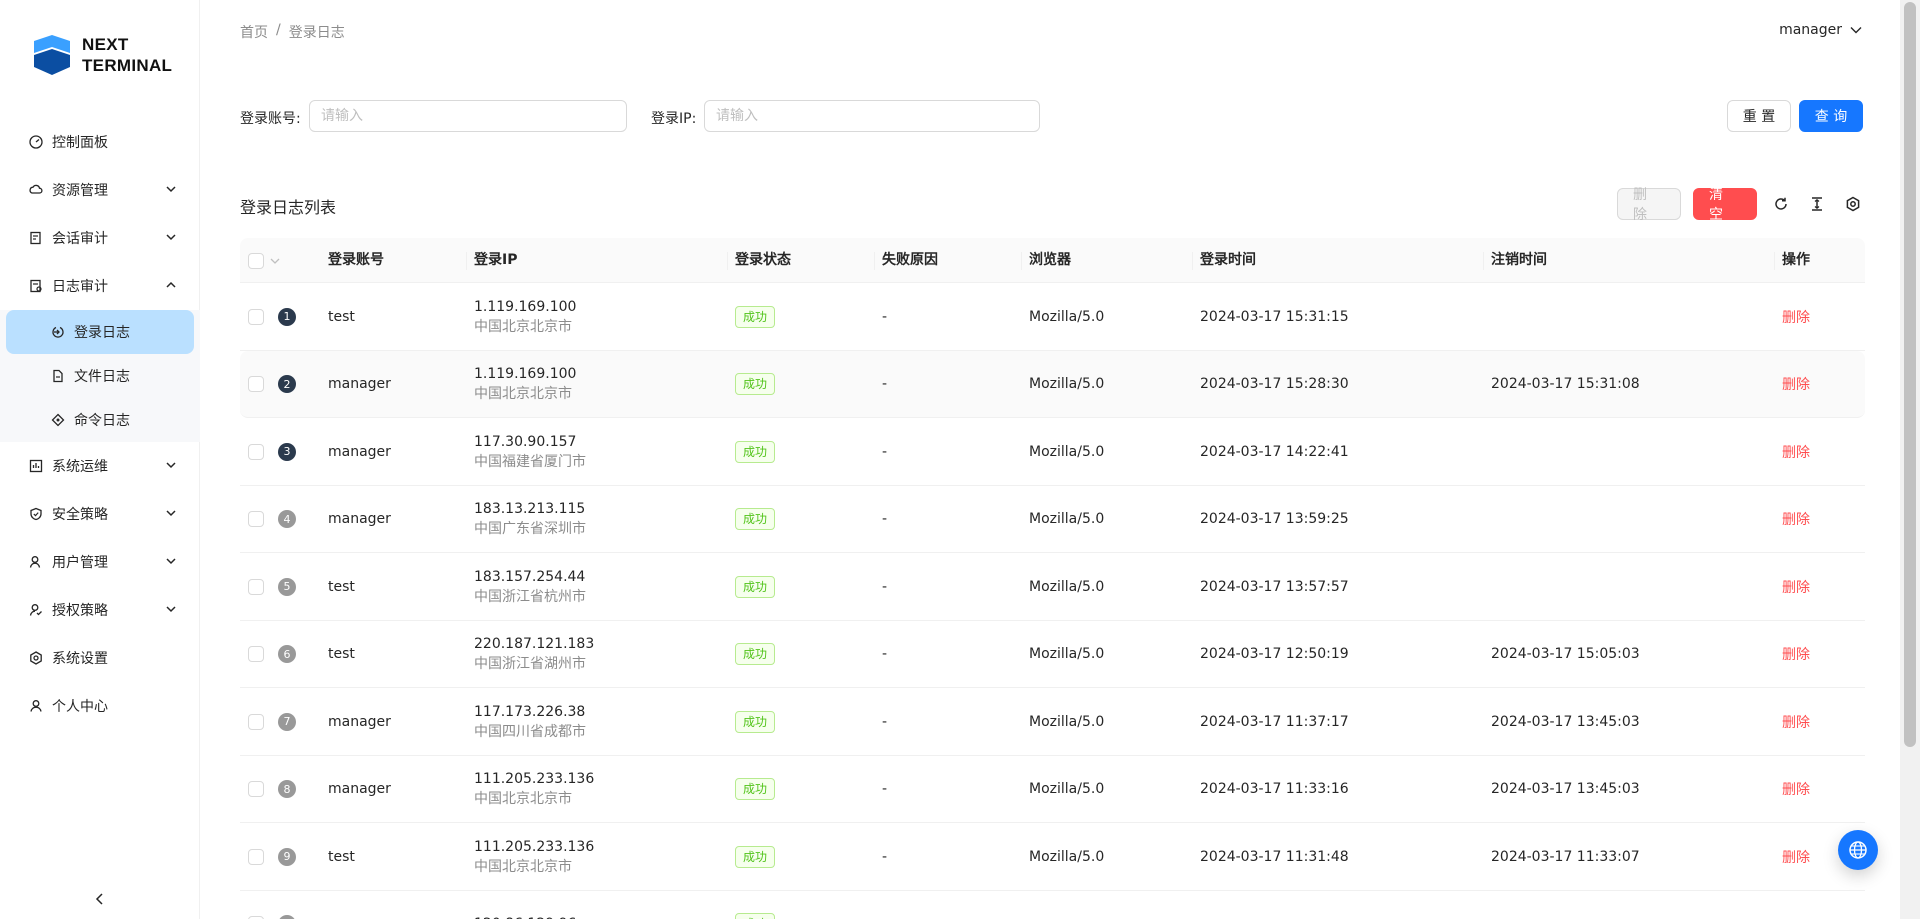 The width and height of the screenshot is (1920, 919). Describe the element at coordinates (100, 420) in the screenshot. I see `sidebar-item-command-log: 命令日志` at that location.